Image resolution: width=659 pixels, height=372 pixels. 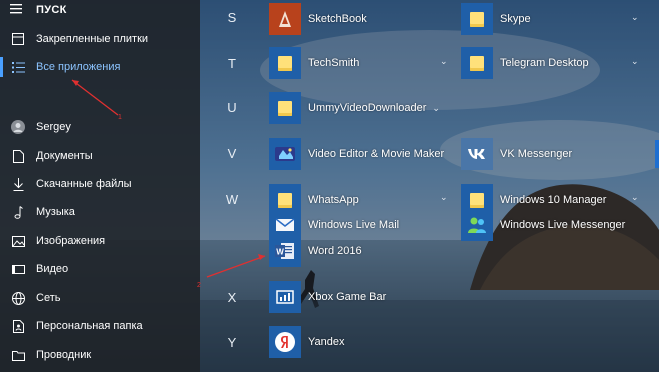 I want to click on word-icon: W, so click(x=285, y=251).